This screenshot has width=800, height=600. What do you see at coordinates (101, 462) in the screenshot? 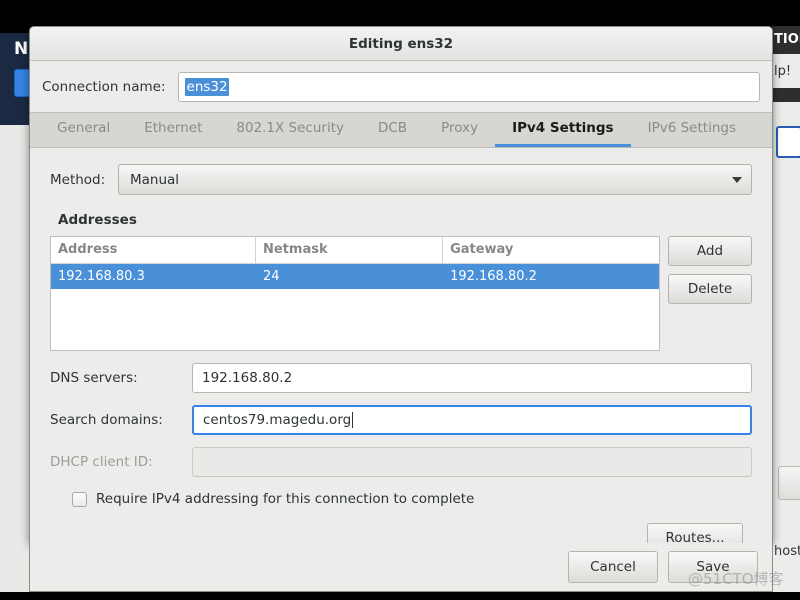
I see `dhcp-client-id-label: DHCP client ID:` at bounding box center [101, 462].